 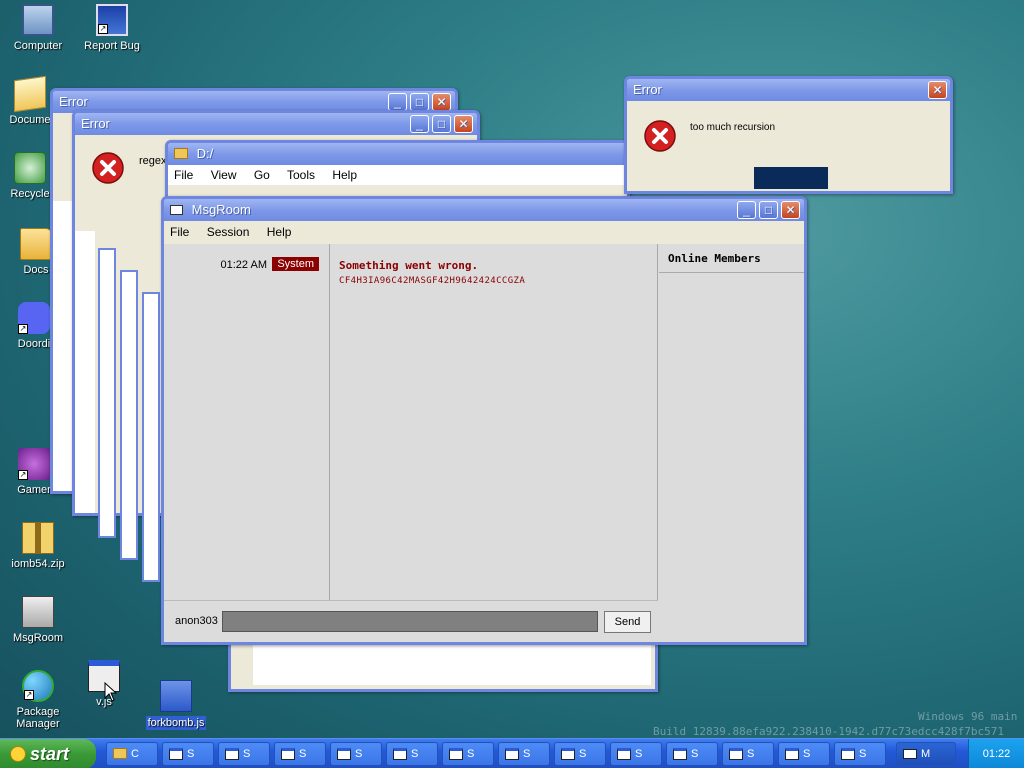 I want to click on menu-bar: File View Go Tools Help, so click(x=397, y=175).